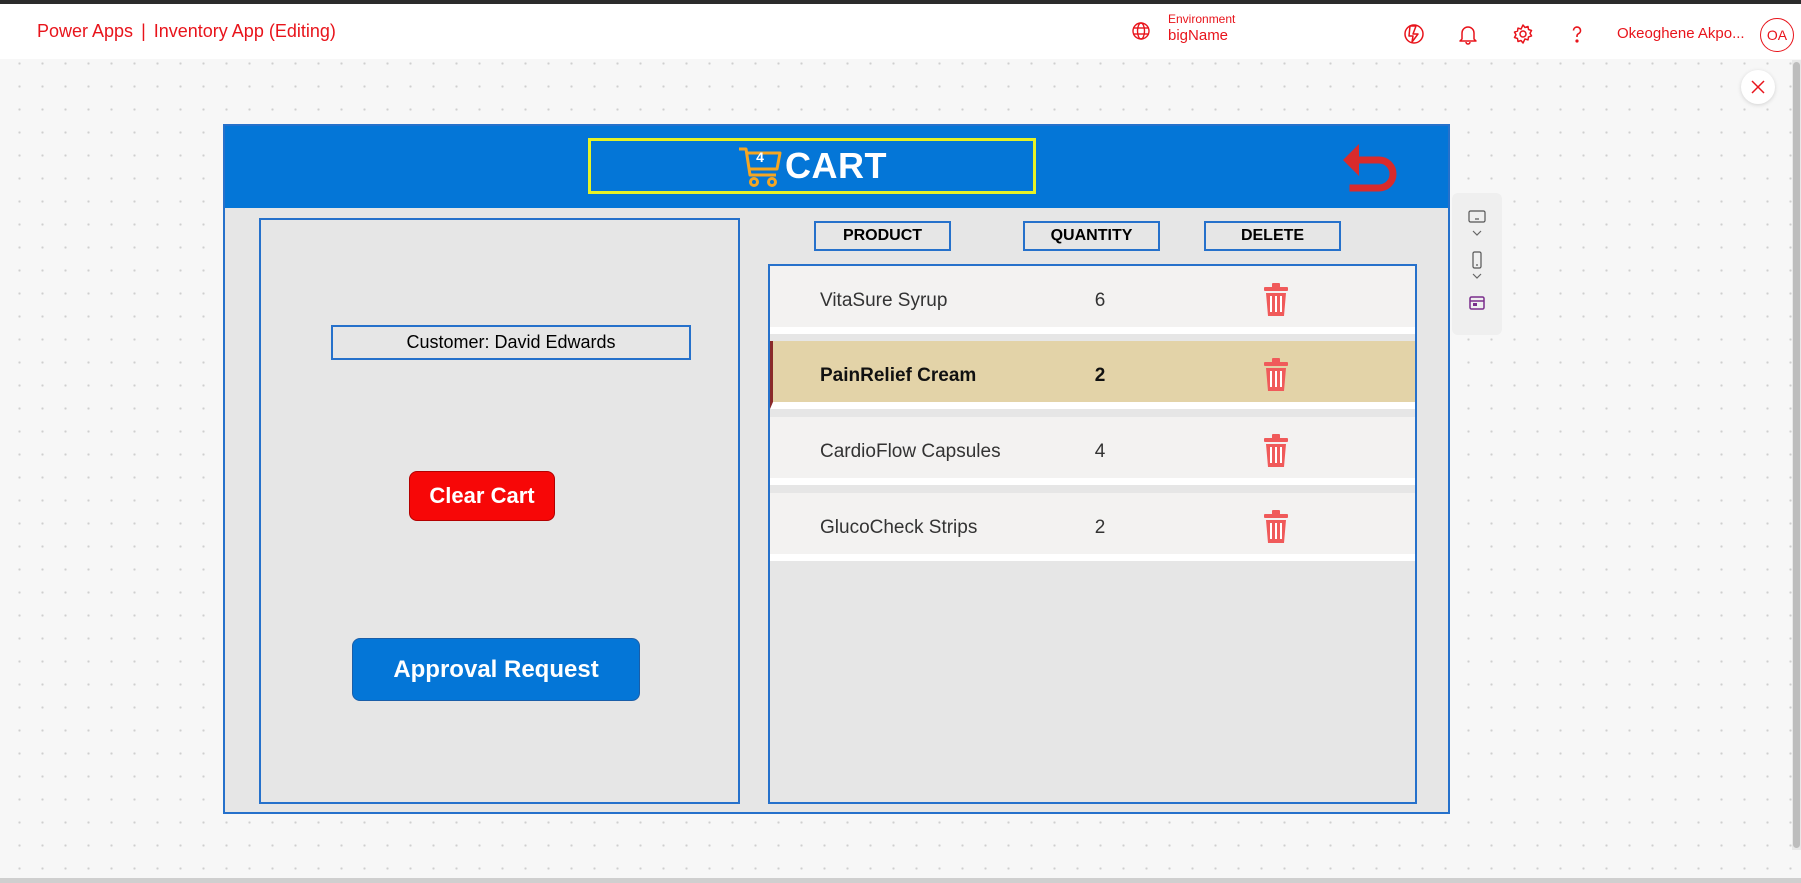 The image size is (1801, 883). Describe the element at coordinates (899, 527) in the screenshot. I see `product-name: GlucoCheck Strips` at that location.